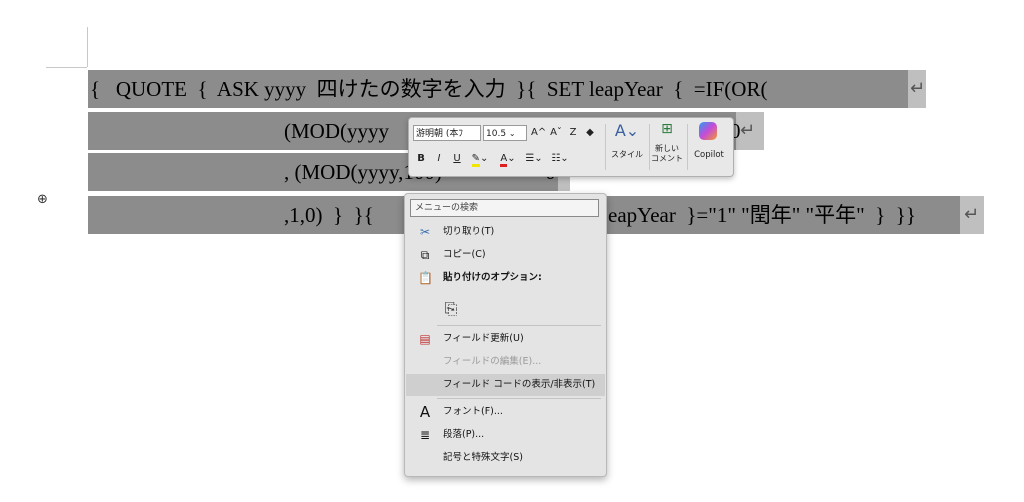  Describe the element at coordinates (538, 133) in the screenshot. I see `grow-font-button: A^` at that location.